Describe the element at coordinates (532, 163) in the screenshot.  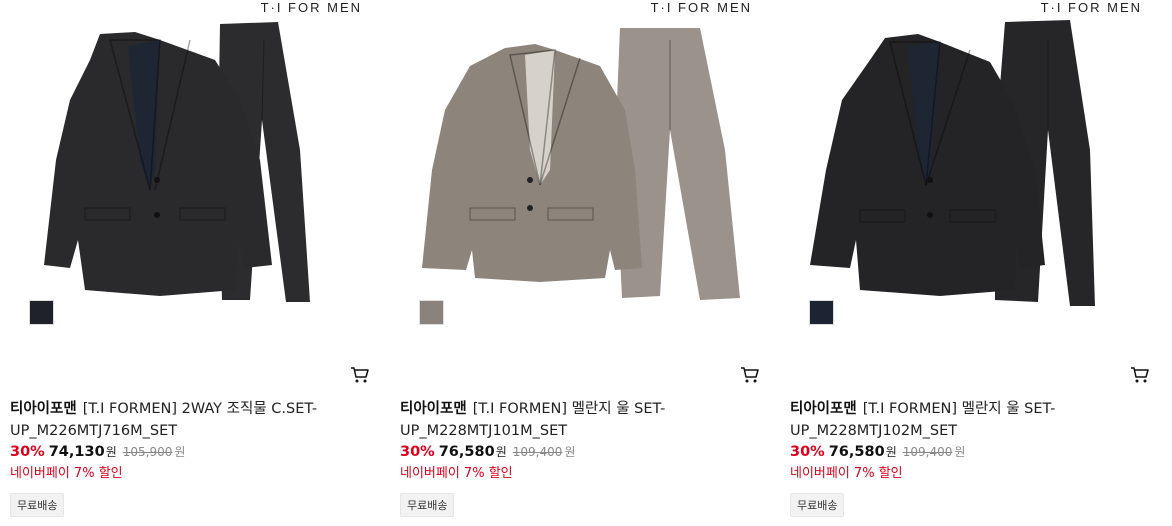
I see `jacket-image` at that location.